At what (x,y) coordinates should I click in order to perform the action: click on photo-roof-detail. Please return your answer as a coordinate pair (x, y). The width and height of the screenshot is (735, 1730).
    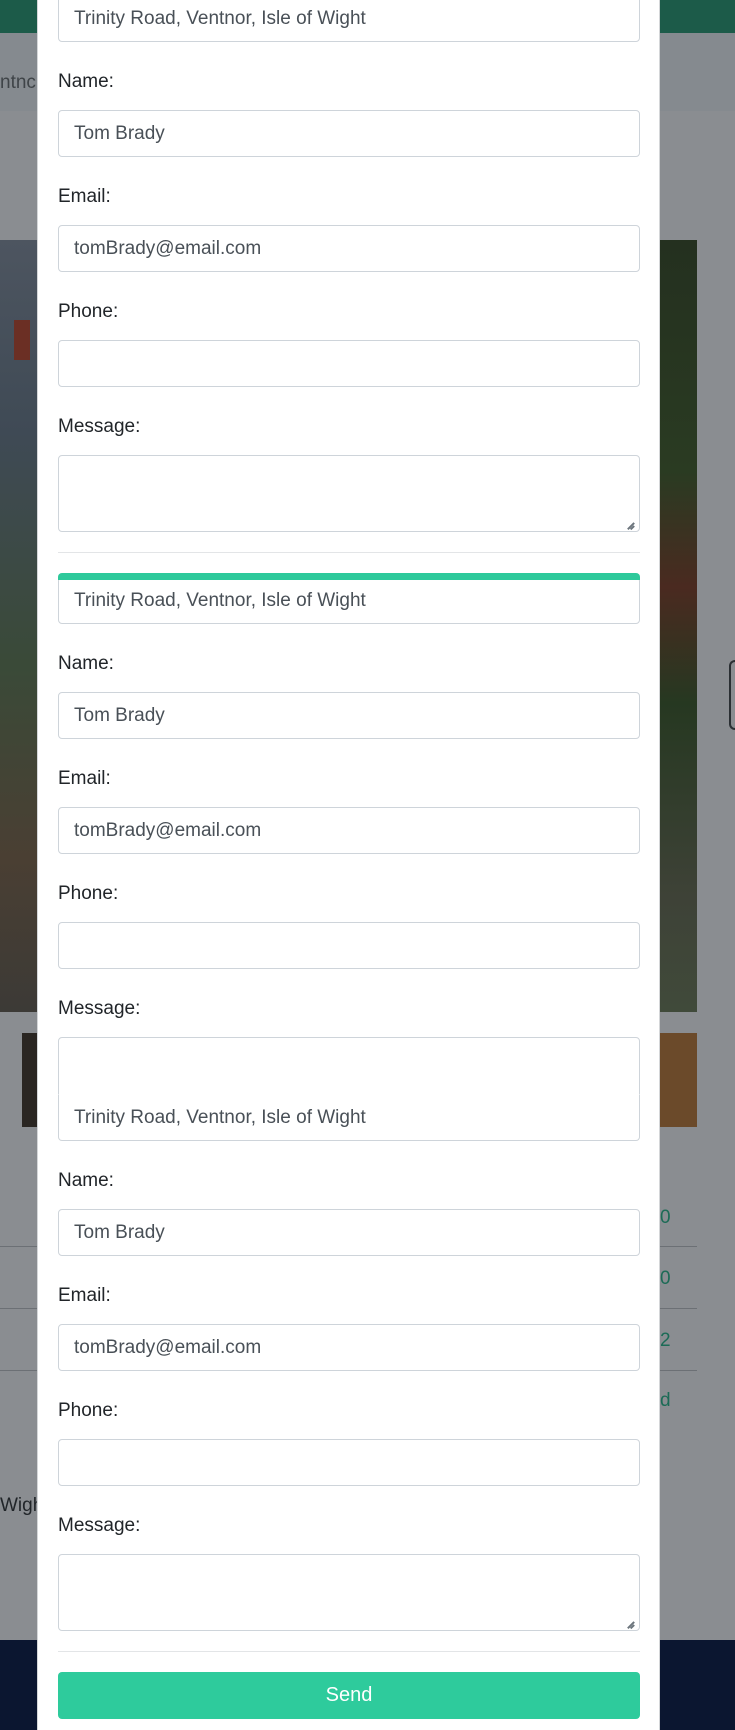
    Looking at the image, I should click on (22, 340).